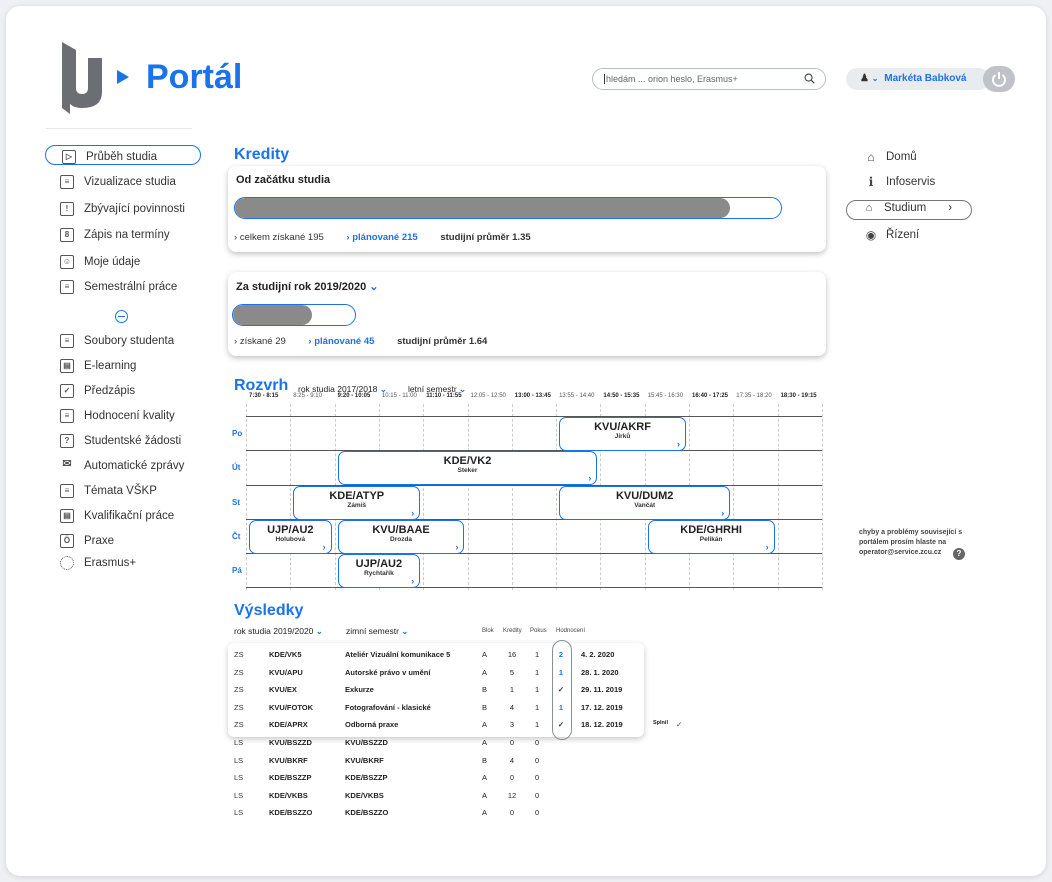 The width and height of the screenshot is (1052, 882). I want to click on sidebar-item-label: Kvalifikační práce, so click(129, 516).